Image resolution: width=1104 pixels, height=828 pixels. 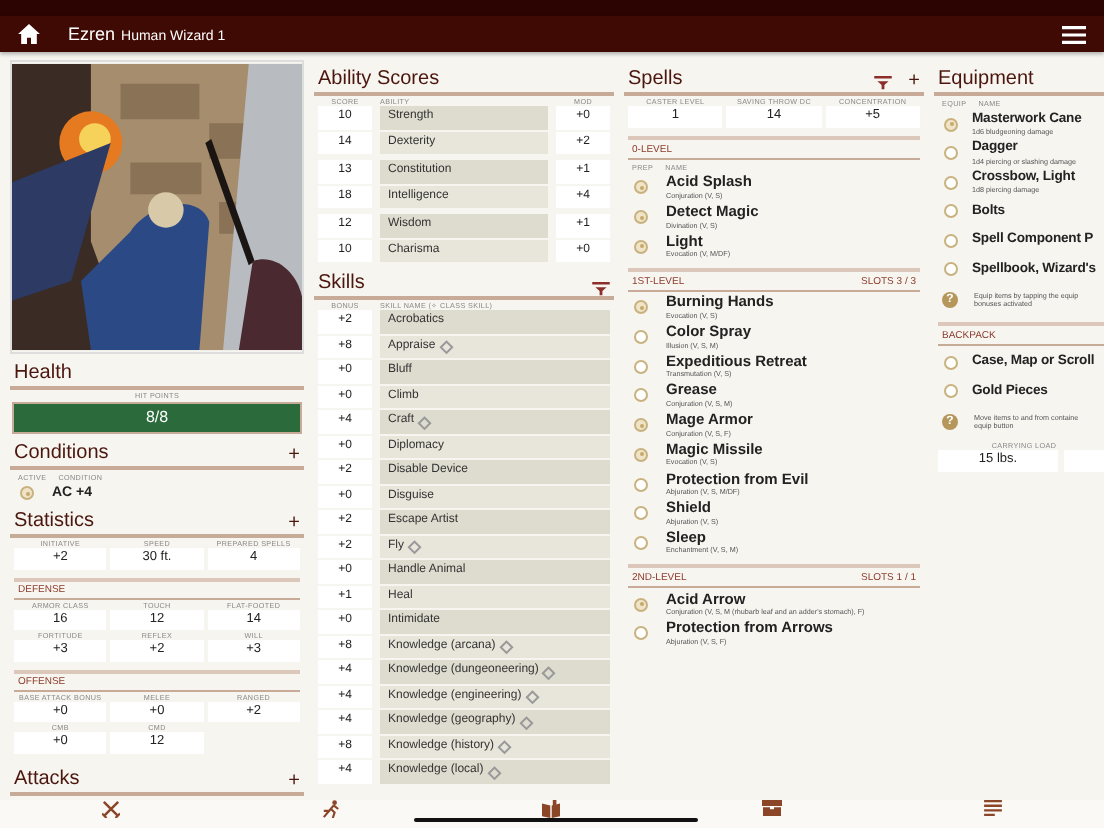 I want to click on chest-icon, so click(x=772, y=808).